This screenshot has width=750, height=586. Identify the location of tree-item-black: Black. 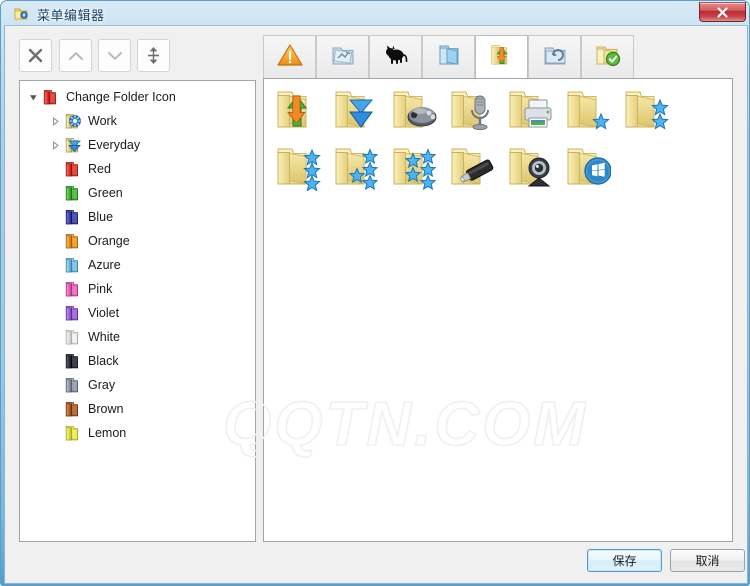
(137, 361).